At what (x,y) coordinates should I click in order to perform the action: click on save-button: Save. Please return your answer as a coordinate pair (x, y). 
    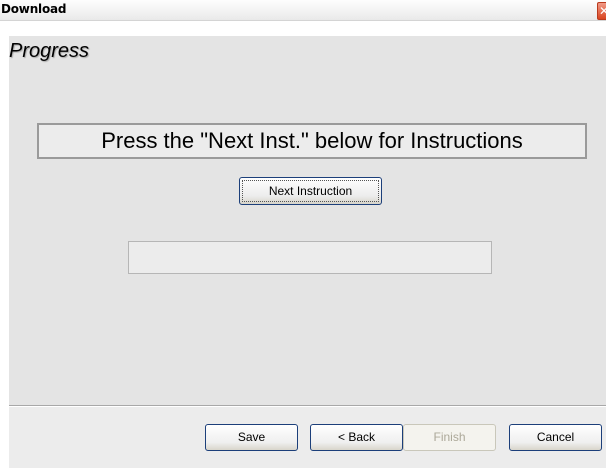
    Looking at the image, I should click on (251, 437).